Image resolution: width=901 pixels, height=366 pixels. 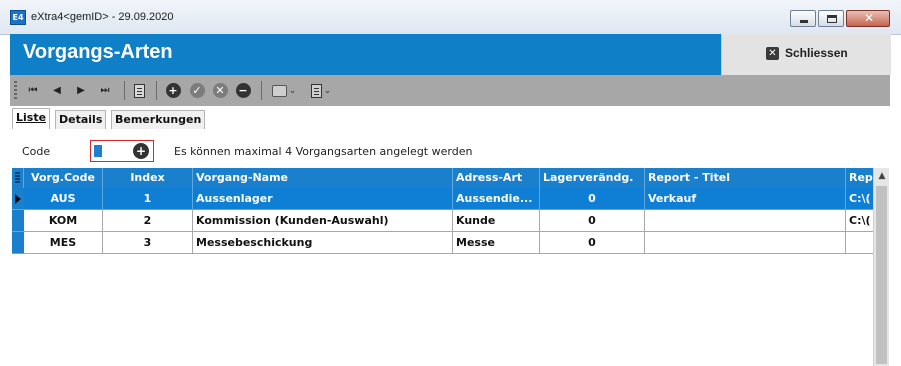 I want to click on form-dropdown-button: ⌄, so click(x=321, y=90).